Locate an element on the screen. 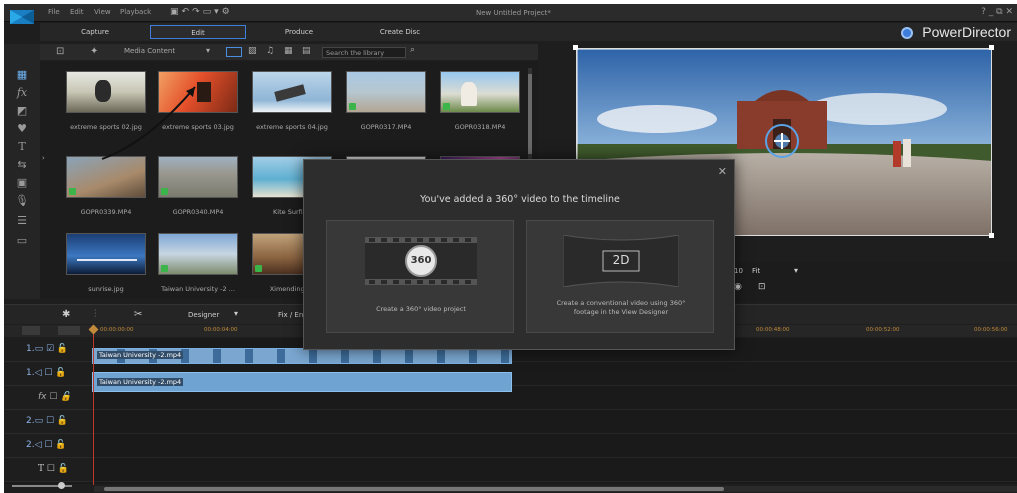  video-track-icon: 2.▭ ☐ 🔓 is located at coordinates (47, 421).